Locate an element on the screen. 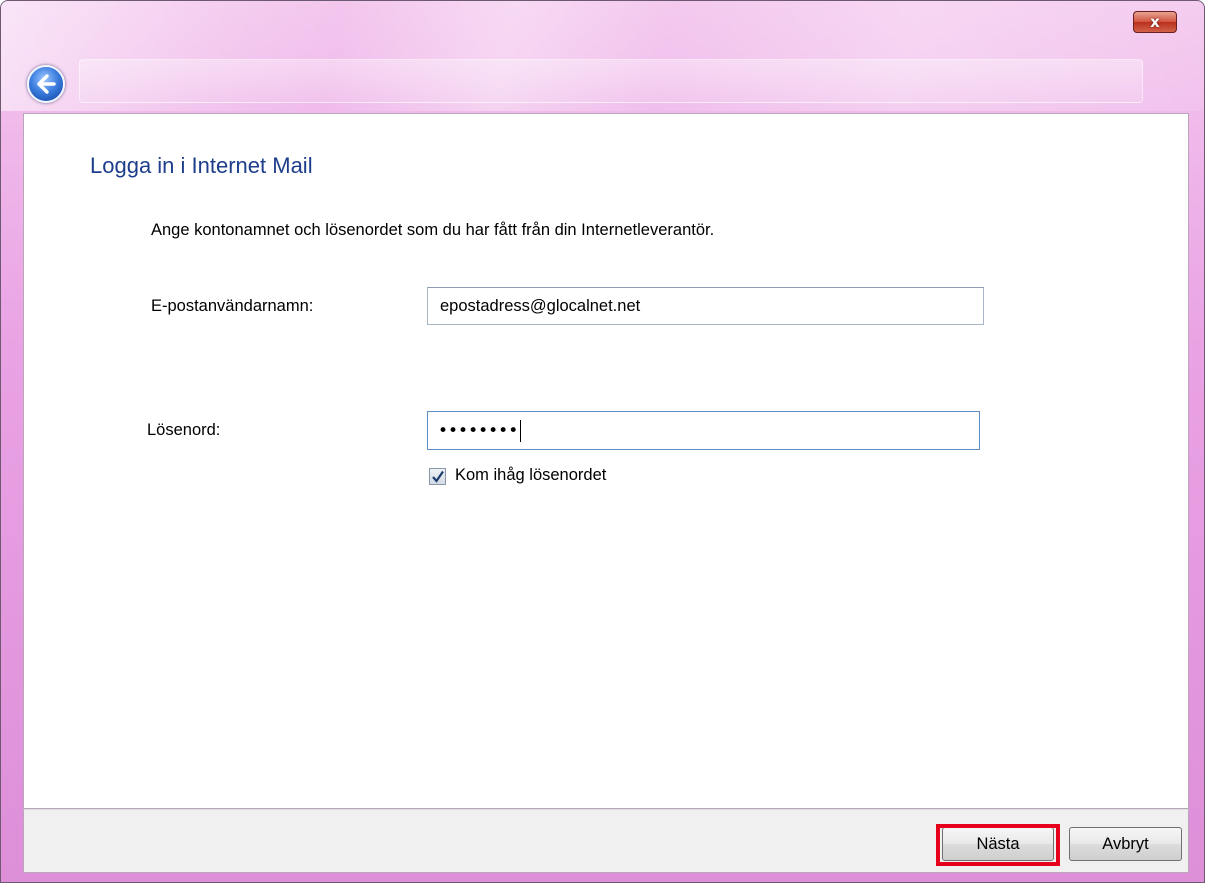 Image resolution: width=1205 pixels, height=883 pixels. back-button is located at coordinates (46, 84).